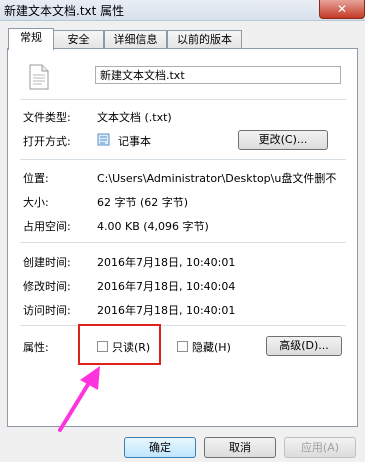 The width and height of the screenshot is (365, 462). What do you see at coordinates (153, 226) in the screenshot?
I see `disk-size-value: 4.00 KB (4,096 字节)` at bounding box center [153, 226].